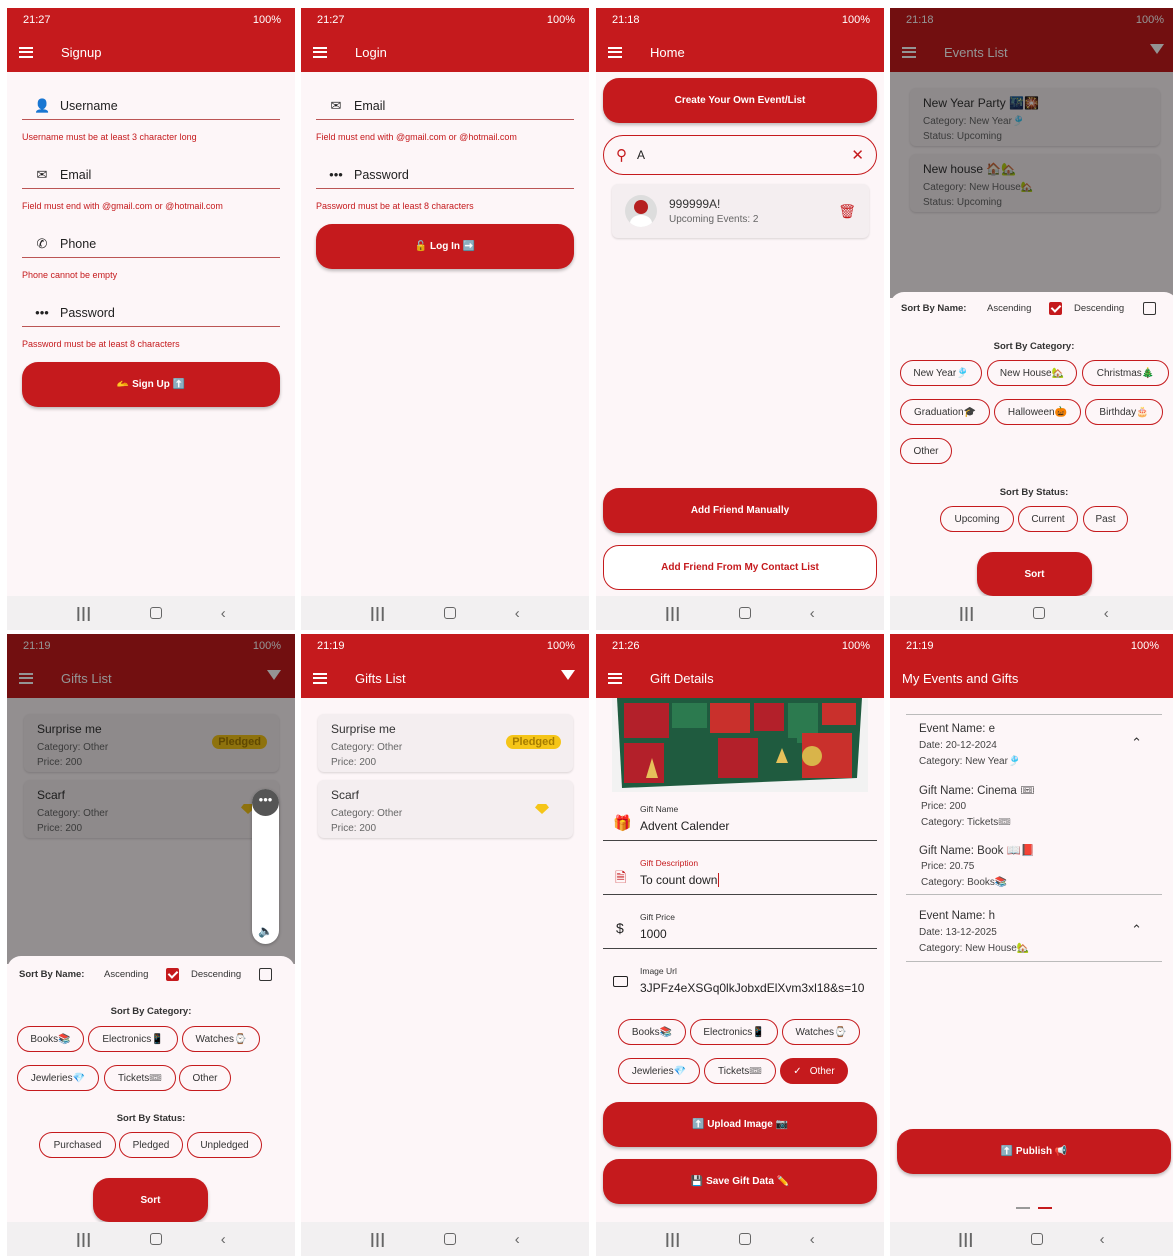 The width and height of the screenshot is (1173, 1256). I want to click on scrim, so click(1031, 153).